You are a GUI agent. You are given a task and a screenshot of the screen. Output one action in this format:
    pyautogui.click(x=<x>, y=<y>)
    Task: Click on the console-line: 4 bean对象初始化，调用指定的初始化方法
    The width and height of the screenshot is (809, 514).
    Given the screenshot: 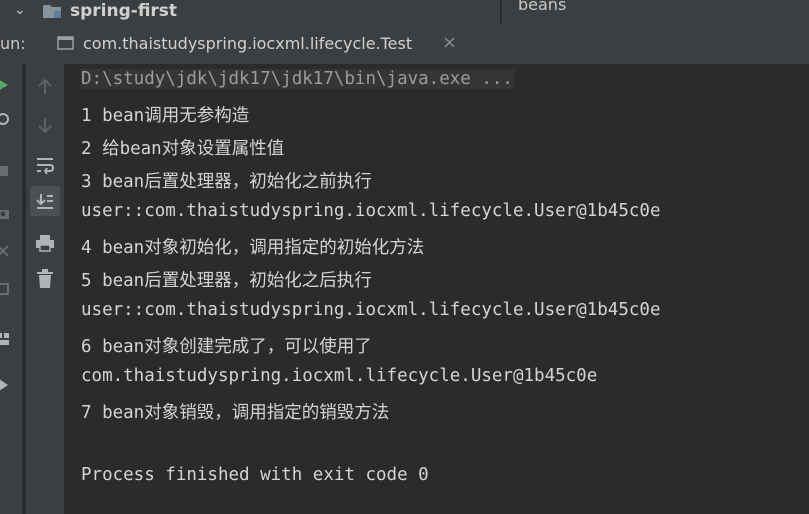 What is the action you would take?
    pyautogui.click(x=253, y=248)
    